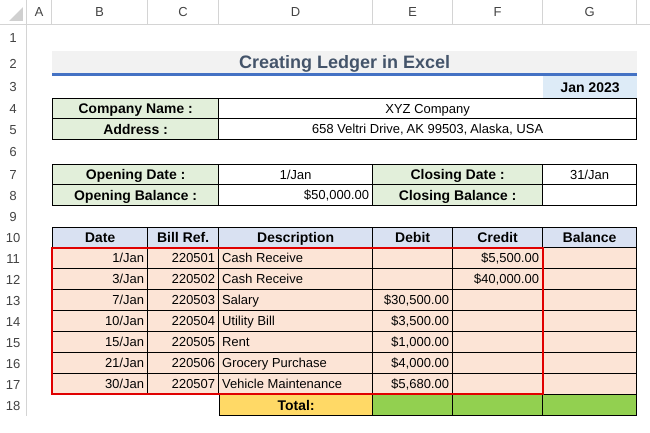 Image resolution: width=650 pixels, height=433 pixels. Describe the element at coordinates (13, 174) in the screenshot. I see `row-header: 7` at that location.